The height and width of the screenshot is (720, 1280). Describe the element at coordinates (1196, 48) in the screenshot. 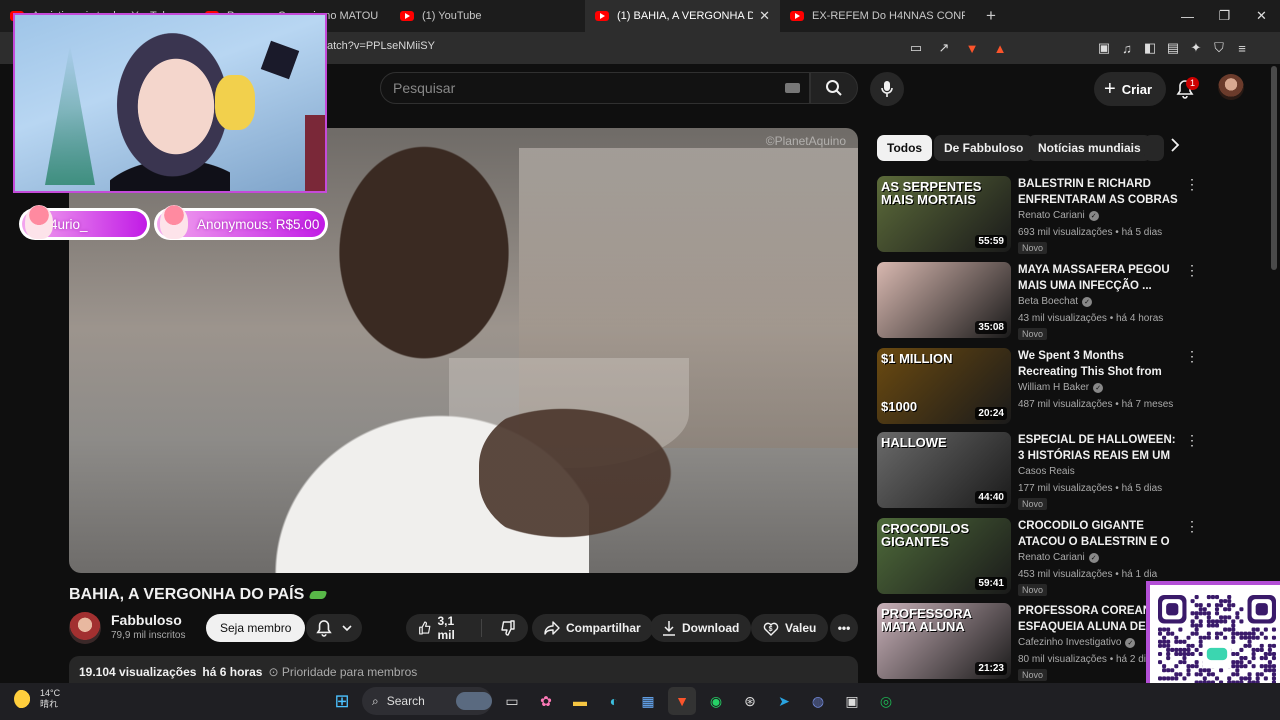

I see `leo-ai-icon: ✦` at that location.